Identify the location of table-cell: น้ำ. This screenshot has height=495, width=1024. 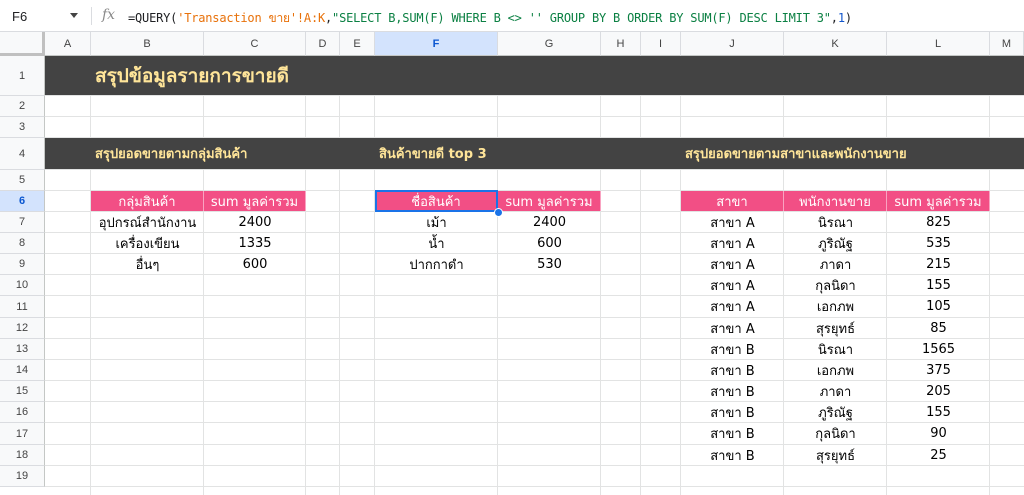
(436, 243).